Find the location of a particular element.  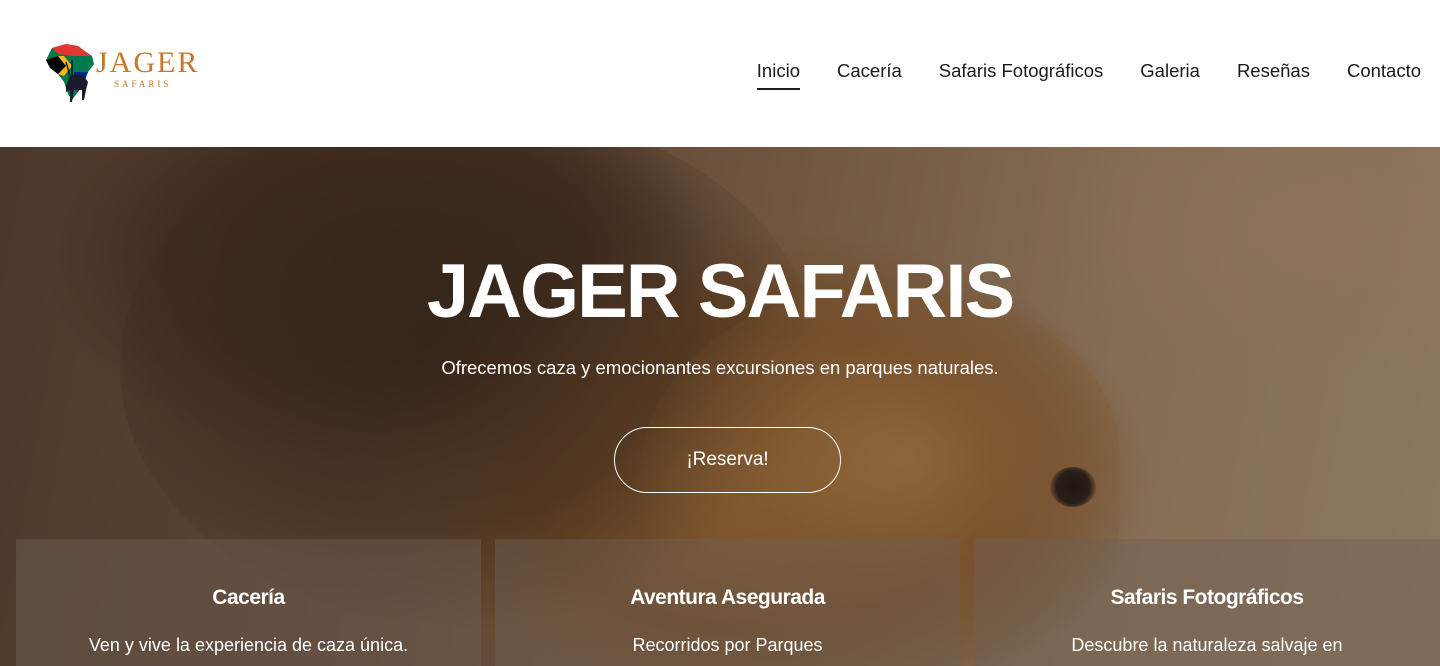

hero-title: JAGER SAFARIS is located at coordinates (720, 291).